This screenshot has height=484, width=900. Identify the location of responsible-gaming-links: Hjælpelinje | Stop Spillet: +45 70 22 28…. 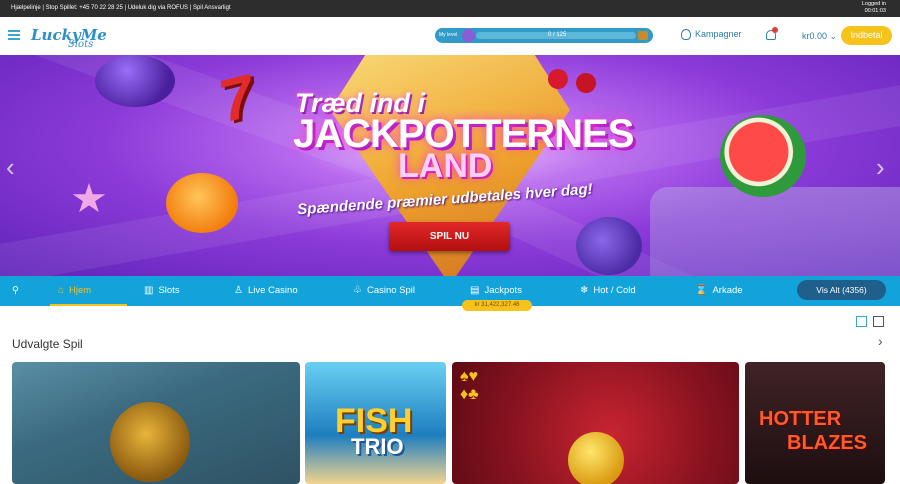
(121, 8).